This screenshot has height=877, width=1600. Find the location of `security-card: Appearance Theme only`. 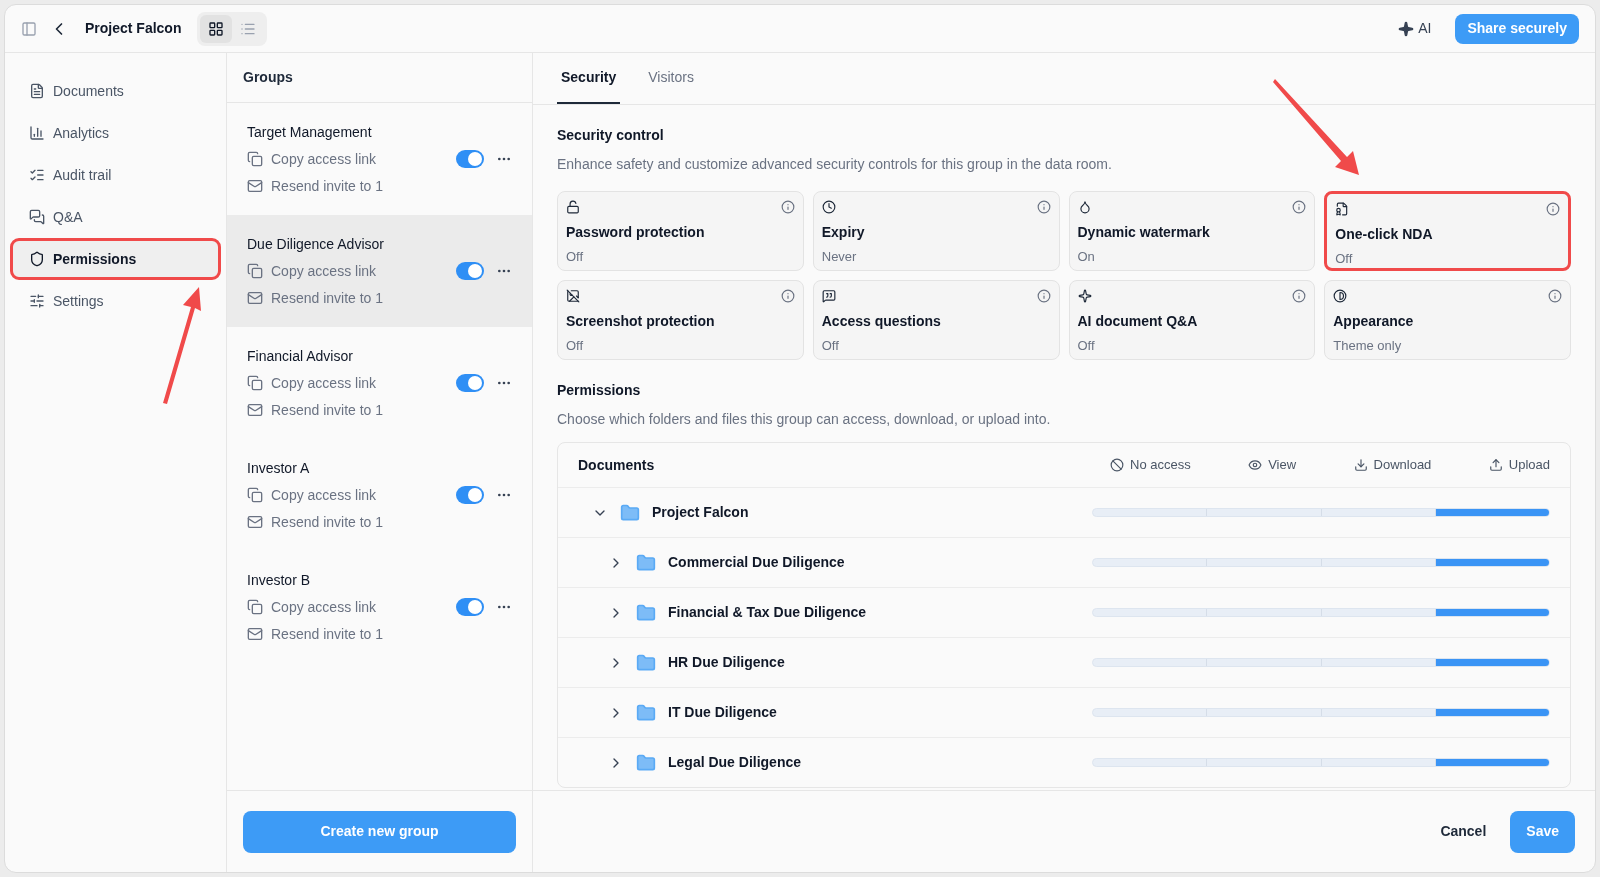

security-card: Appearance Theme only is located at coordinates (1447, 320).